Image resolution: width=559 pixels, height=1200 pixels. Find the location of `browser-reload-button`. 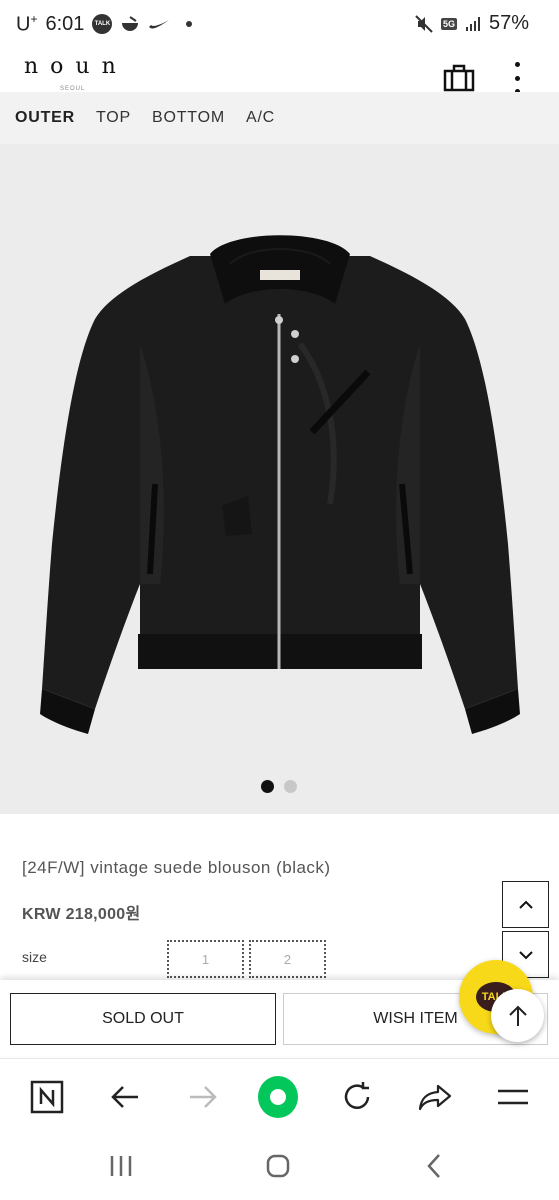

browser-reload-button is located at coordinates (357, 1097).